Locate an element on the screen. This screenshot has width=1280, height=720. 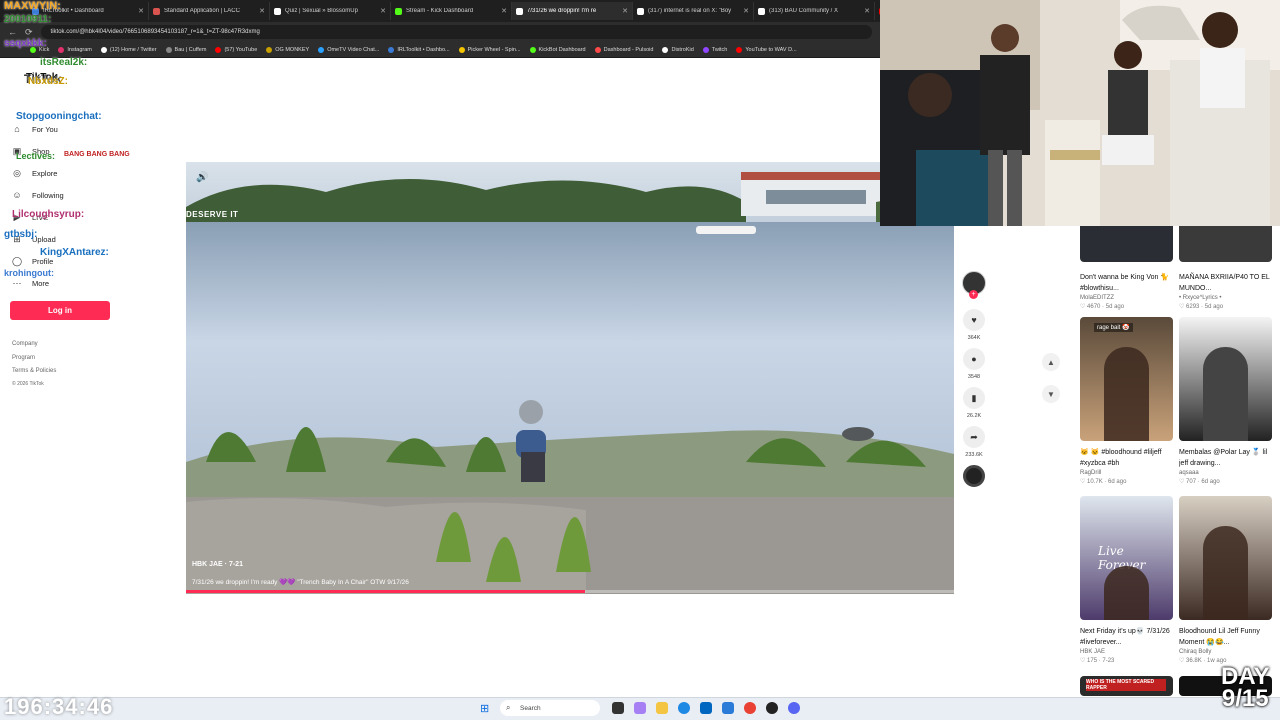
video-progress-bar is located at coordinates (570, 591).